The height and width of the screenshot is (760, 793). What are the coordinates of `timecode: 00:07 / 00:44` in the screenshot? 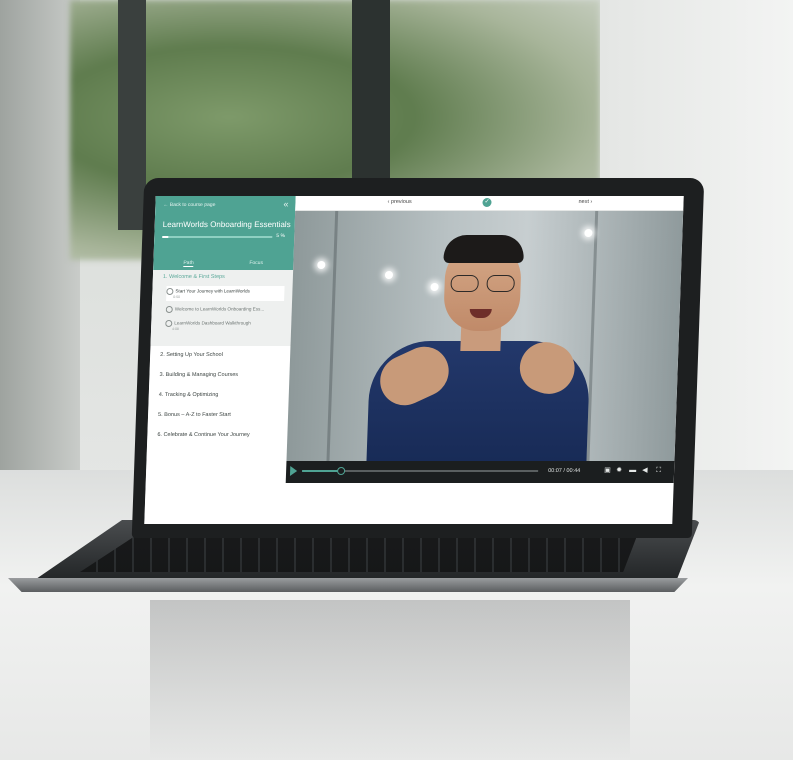 It's located at (564, 471).